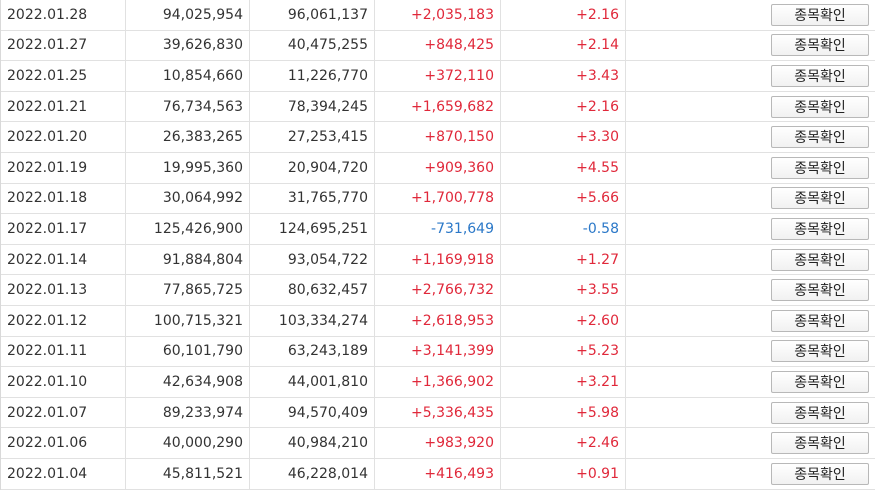  What do you see at coordinates (63, 167) in the screenshot?
I see `date-cell: 2022.01.19` at bounding box center [63, 167].